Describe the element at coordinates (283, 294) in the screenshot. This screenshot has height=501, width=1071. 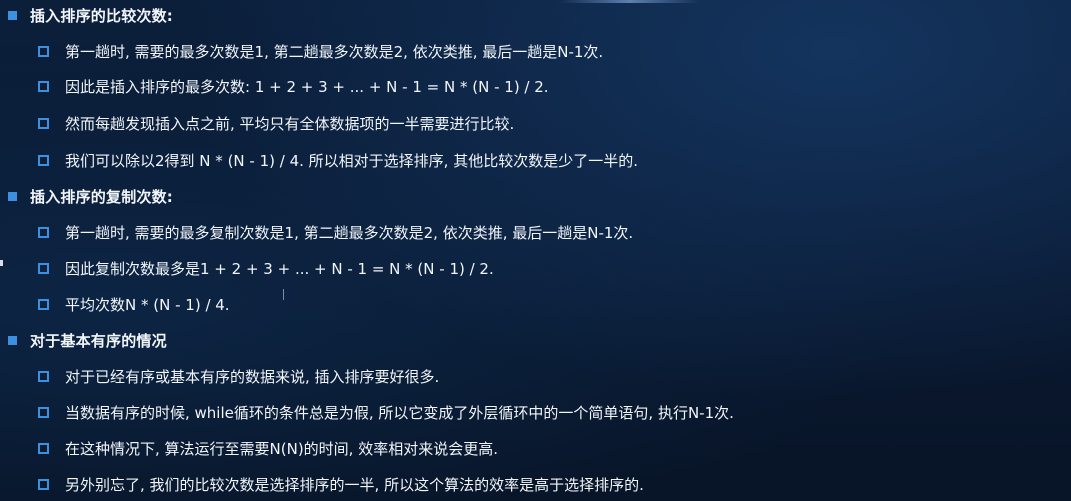
I see `text-cursor` at that location.